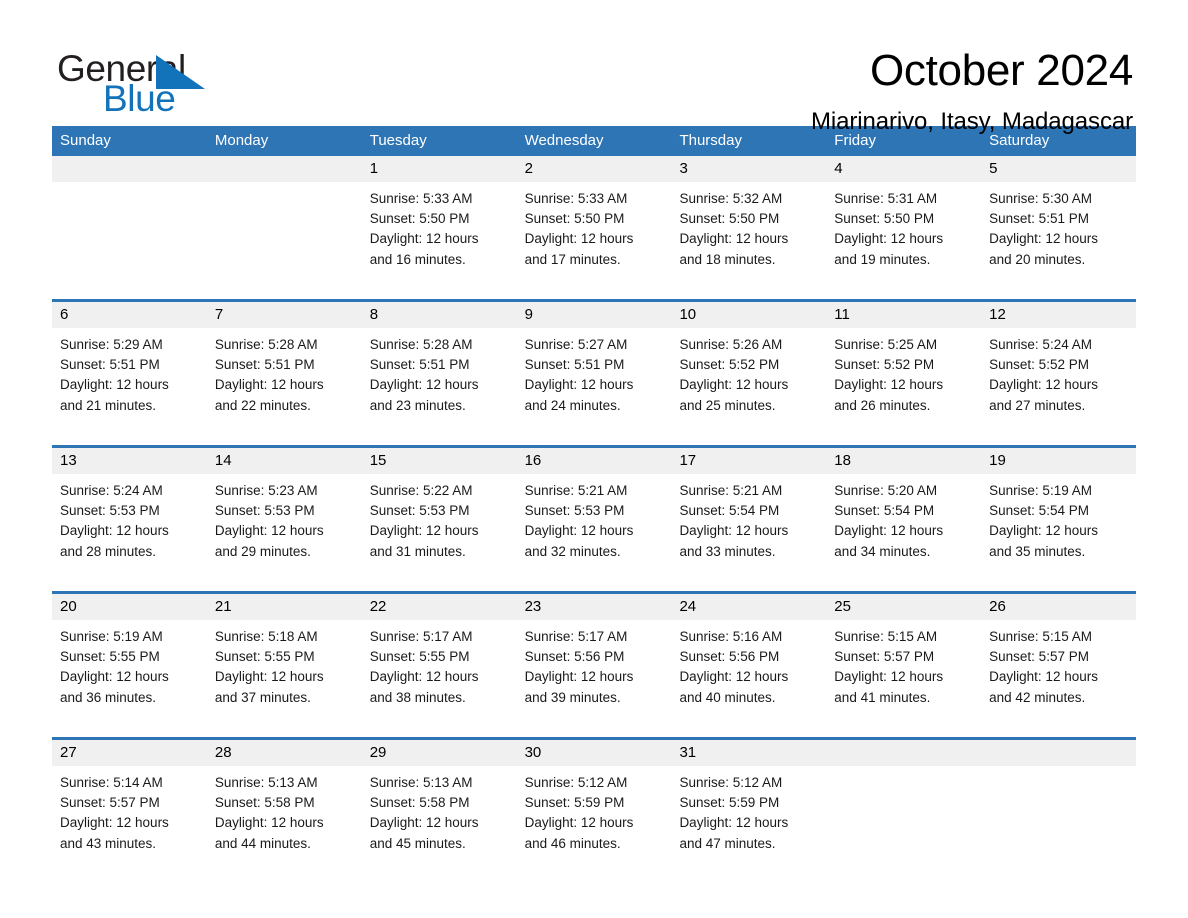 This screenshot has height=918, width=1188. I want to click on day-number: 2, so click(594, 169).